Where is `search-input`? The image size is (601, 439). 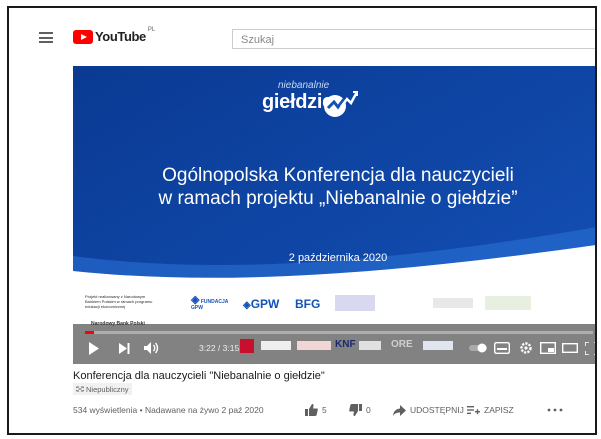 search-input is located at coordinates (414, 40).